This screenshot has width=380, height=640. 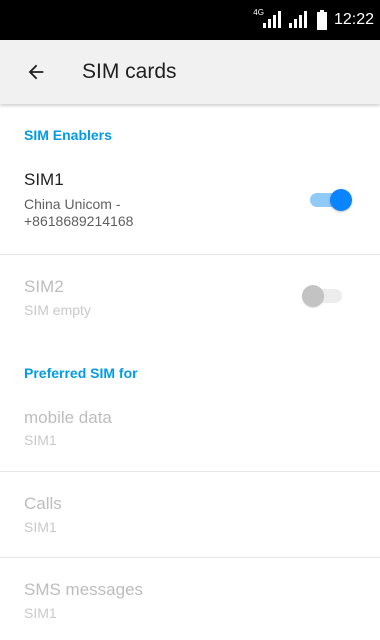 I want to click on arrow-back-icon, so click(x=36, y=72).